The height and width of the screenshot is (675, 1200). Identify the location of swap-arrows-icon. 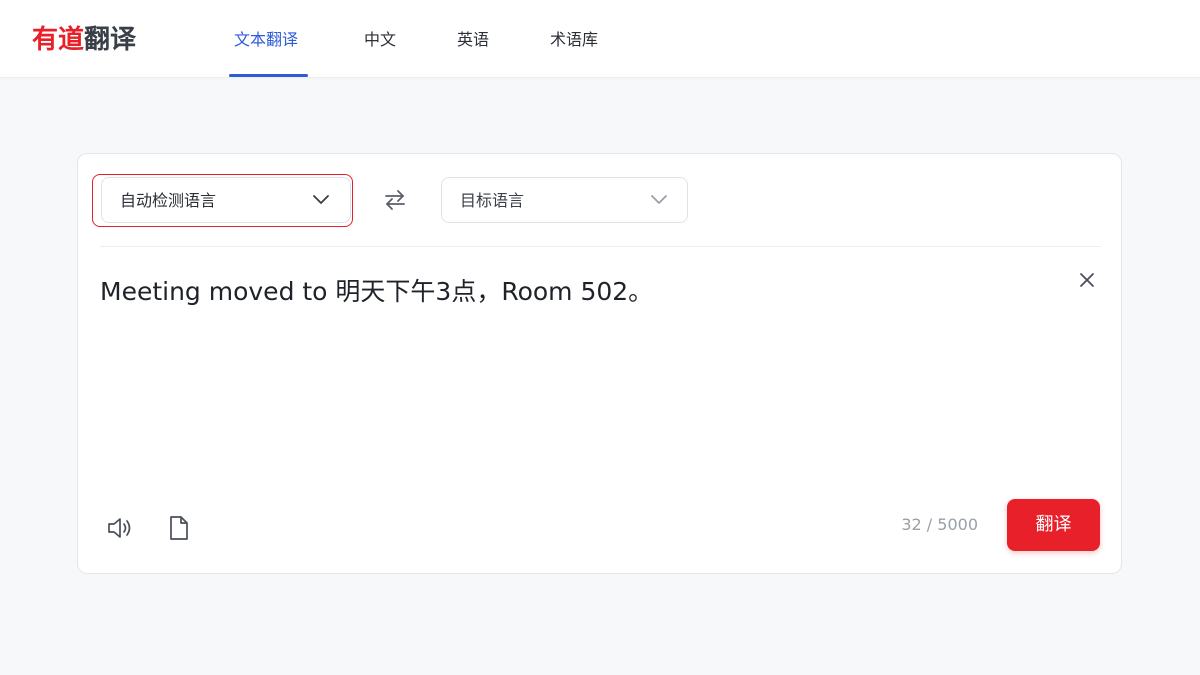
(395, 200).